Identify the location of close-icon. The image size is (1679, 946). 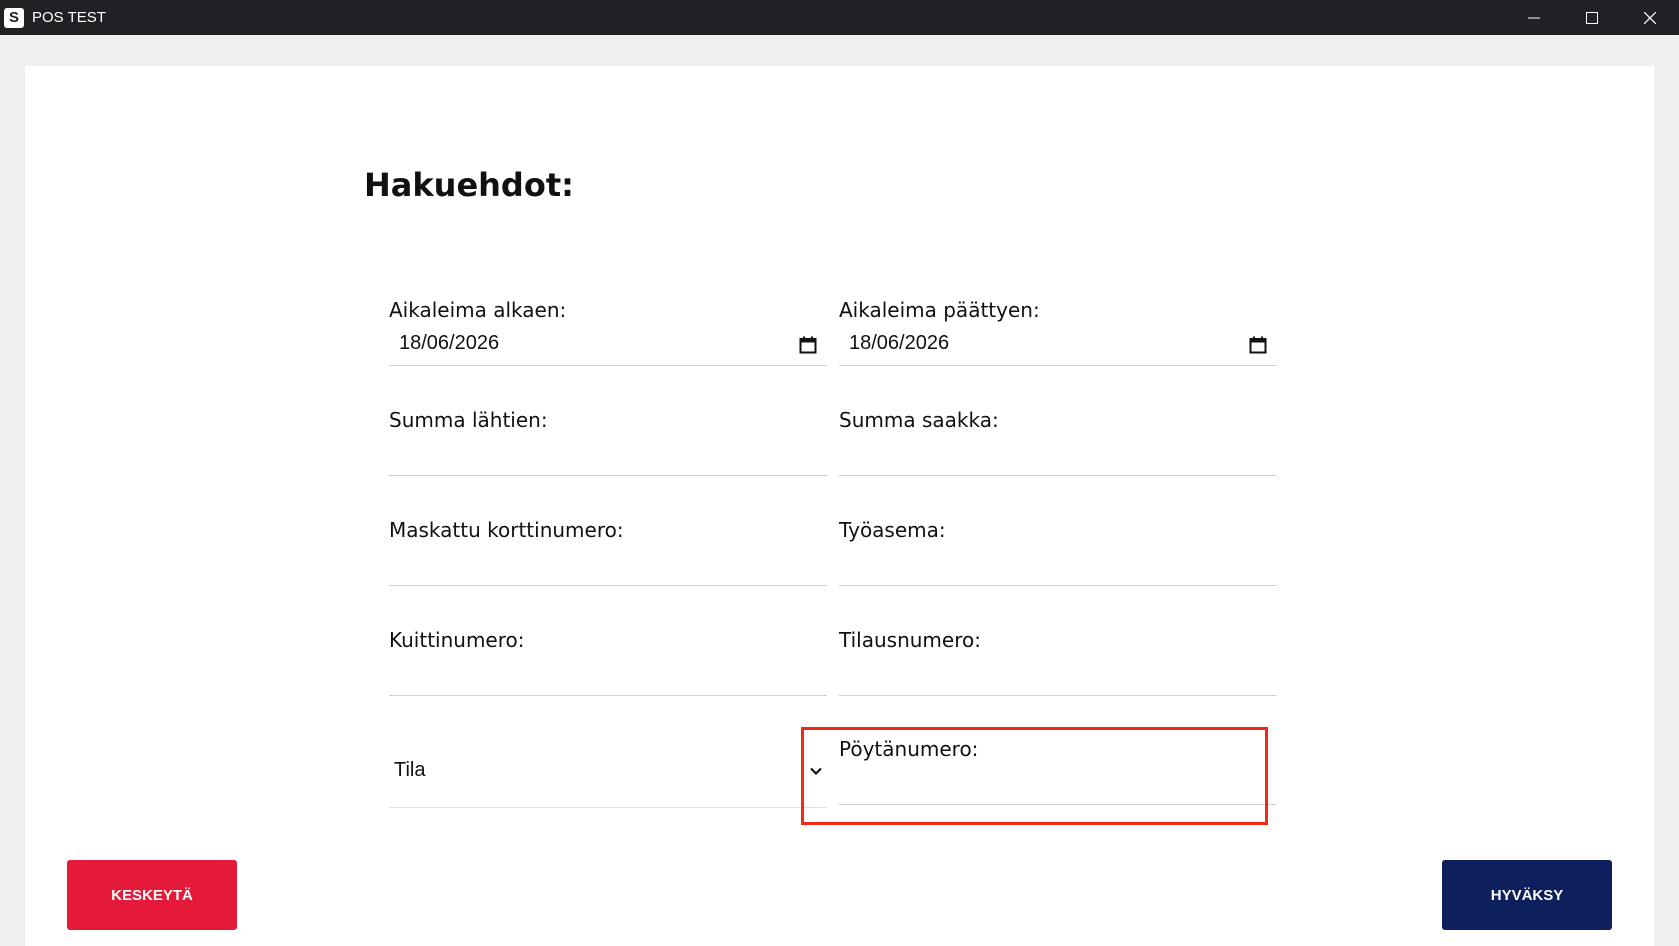
(1650, 17).